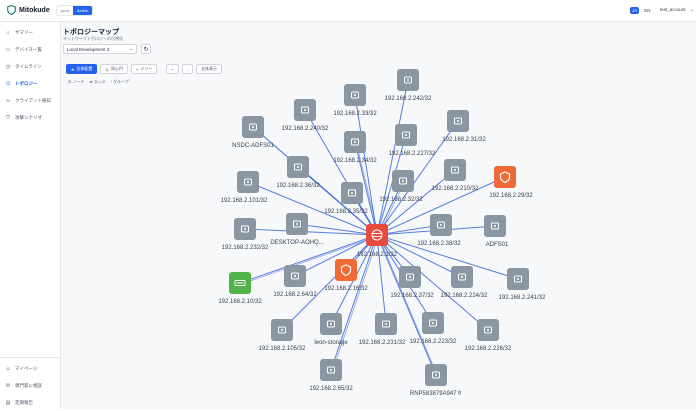 The height and width of the screenshot is (411, 696). I want to click on lang-en-button: EN, so click(647, 10).